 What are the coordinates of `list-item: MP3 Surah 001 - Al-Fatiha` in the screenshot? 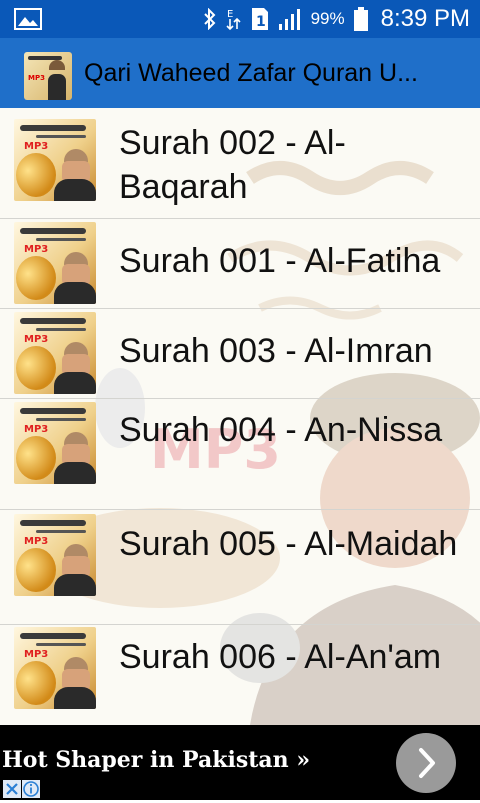 It's located at (240, 264).